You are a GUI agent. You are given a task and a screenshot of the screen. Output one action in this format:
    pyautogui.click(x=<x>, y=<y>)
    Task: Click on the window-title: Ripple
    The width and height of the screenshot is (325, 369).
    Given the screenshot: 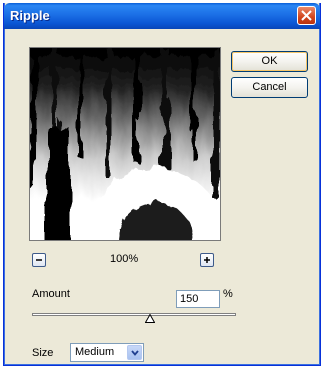 What is the action you would take?
    pyautogui.click(x=30, y=15)
    